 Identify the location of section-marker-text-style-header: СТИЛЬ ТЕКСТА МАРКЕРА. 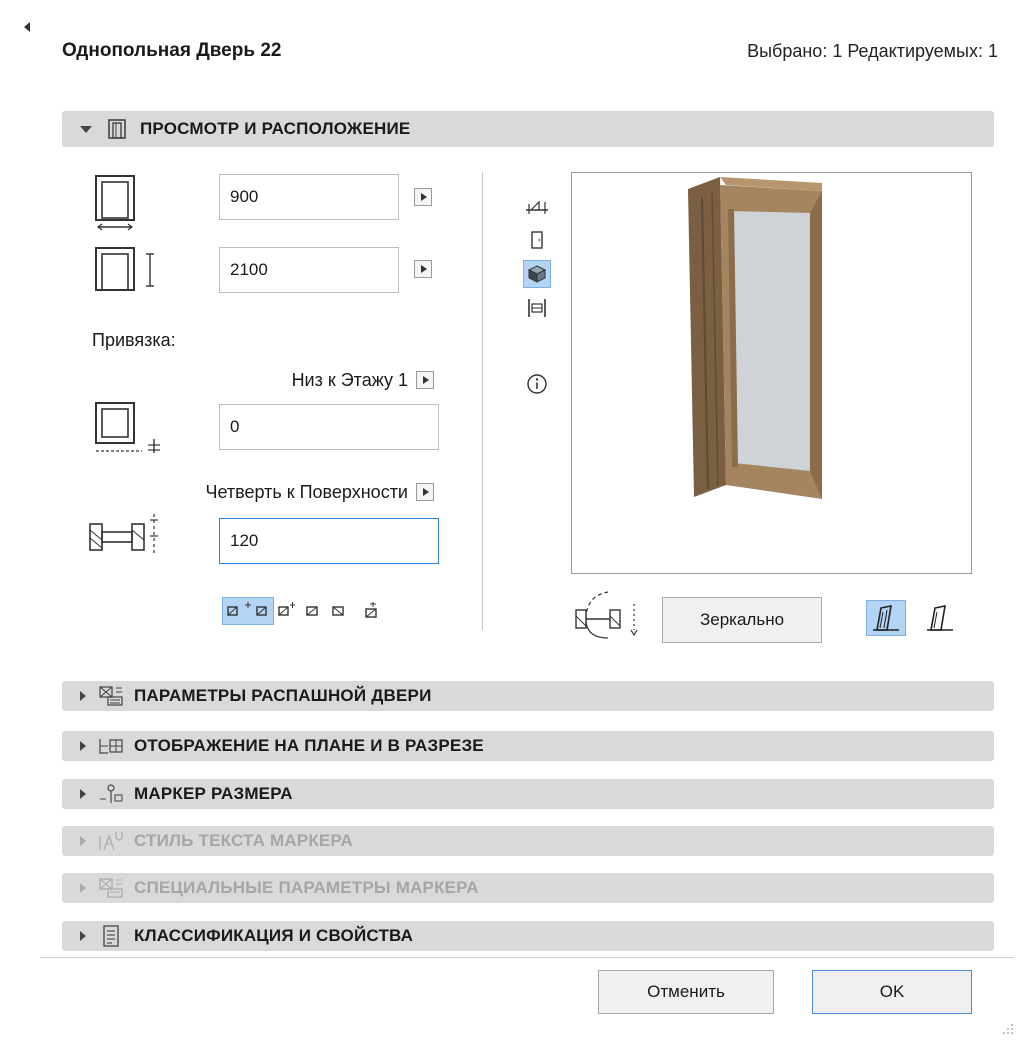
(528, 841).